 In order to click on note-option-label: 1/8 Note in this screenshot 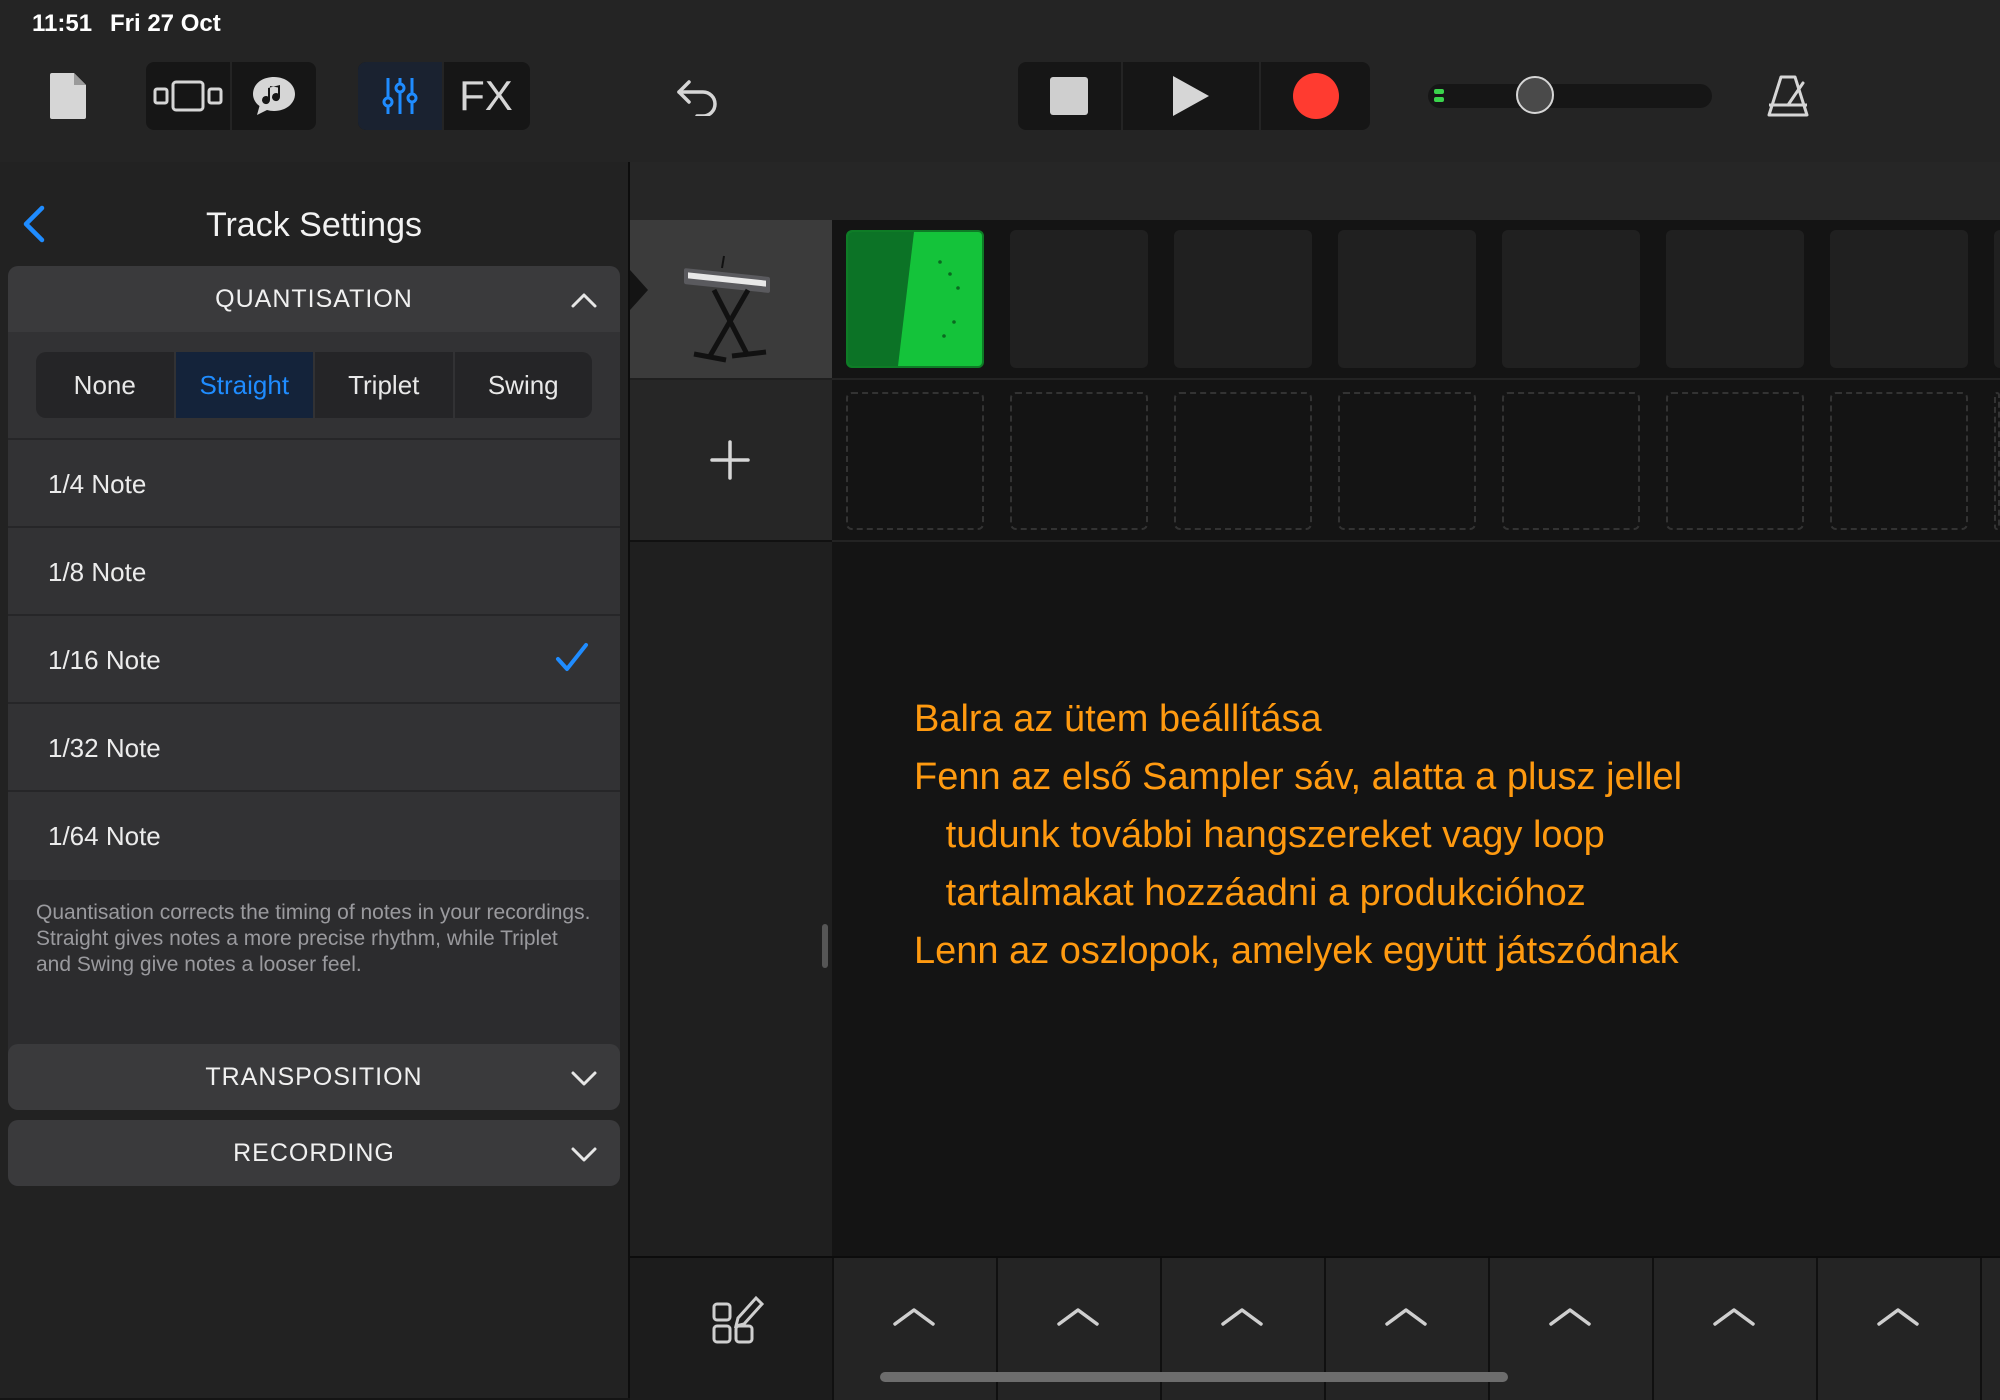, I will do `click(97, 571)`.